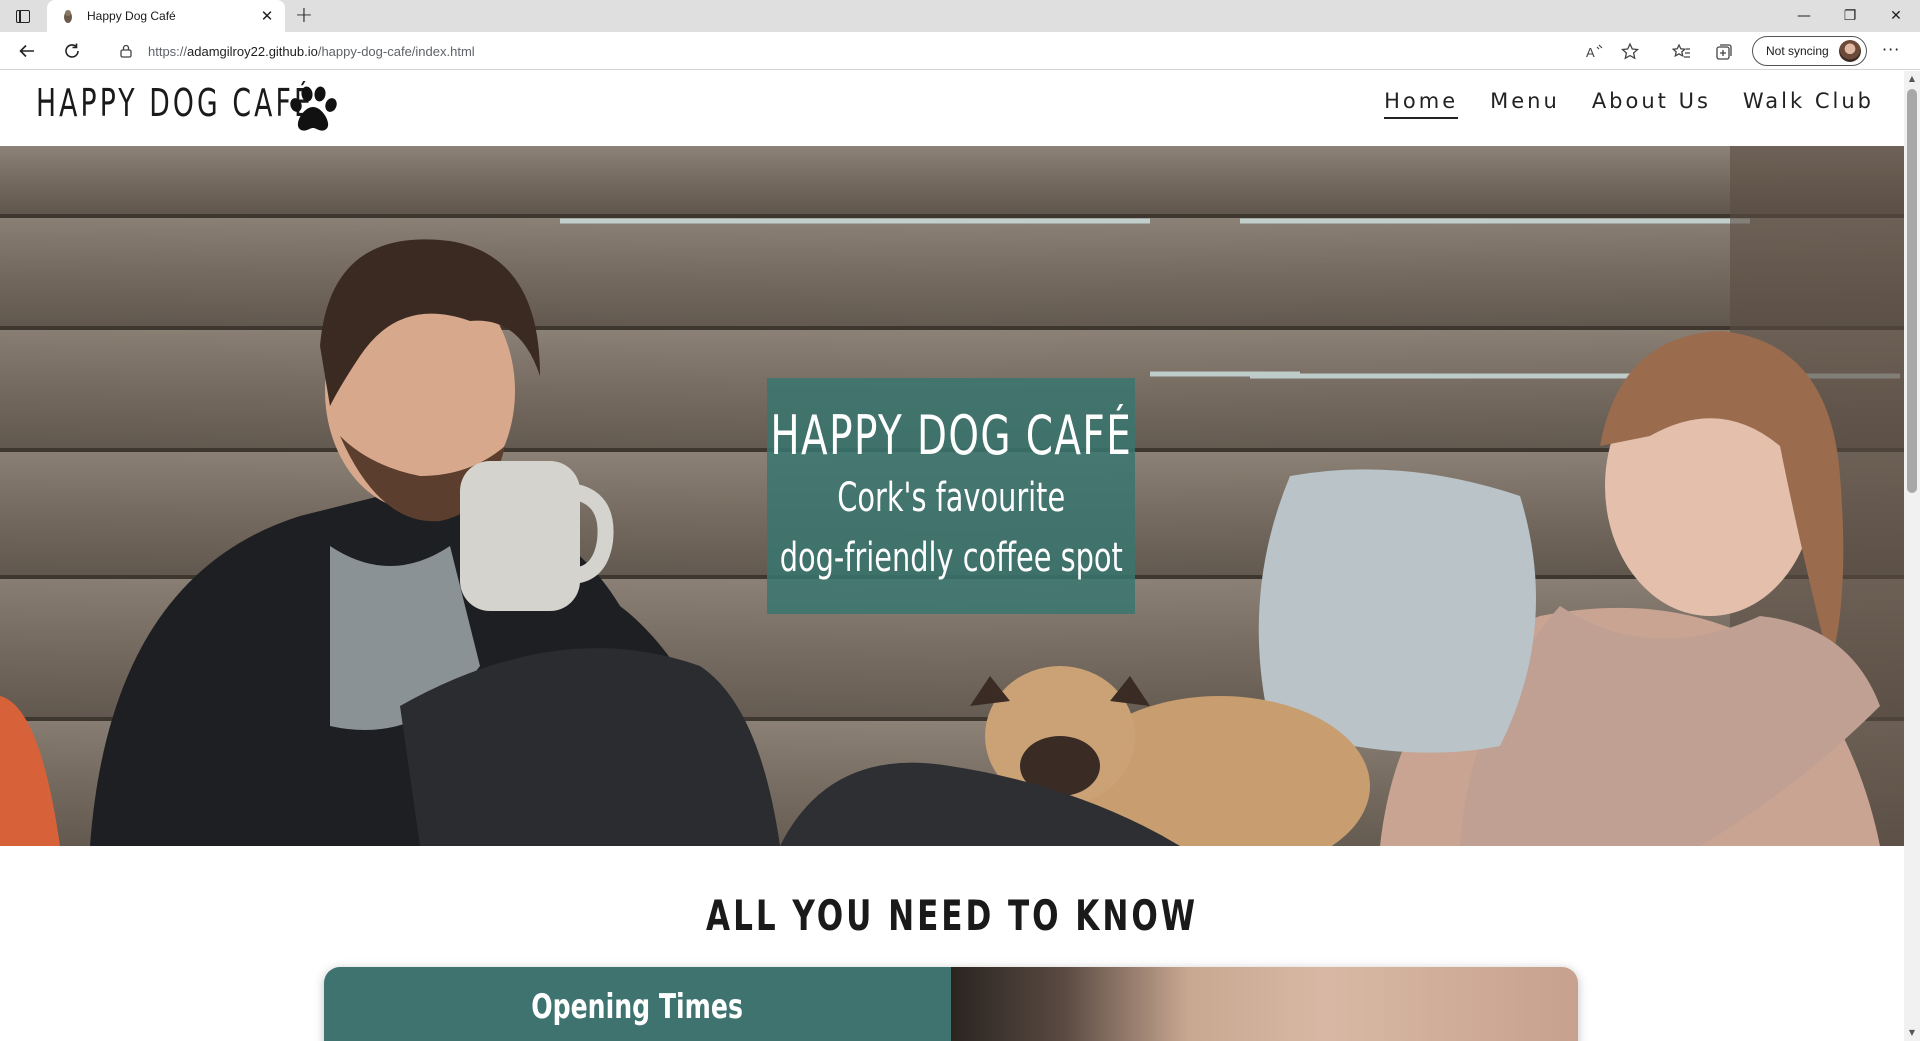 This screenshot has width=1920, height=1041. Describe the element at coordinates (1724, 52) in the screenshot. I see `collections-icon` at that location.